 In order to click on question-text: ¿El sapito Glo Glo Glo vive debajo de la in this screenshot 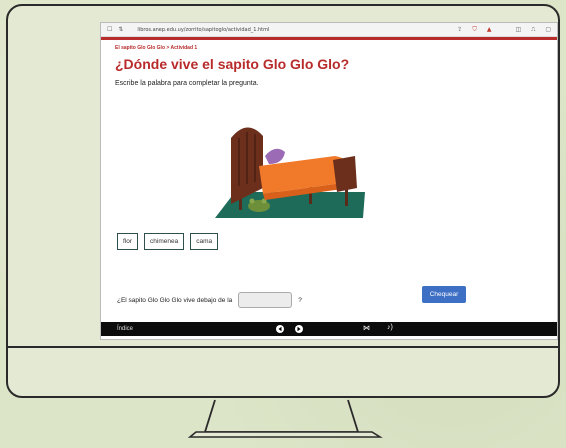, I will do `click(175, 300)`.